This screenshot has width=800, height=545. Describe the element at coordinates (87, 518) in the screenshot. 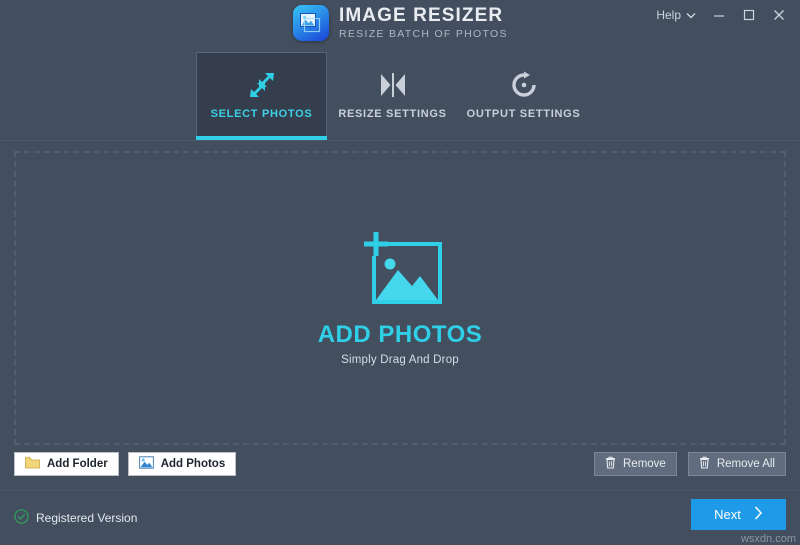

I see `status-badge: Registered Version` at that location.